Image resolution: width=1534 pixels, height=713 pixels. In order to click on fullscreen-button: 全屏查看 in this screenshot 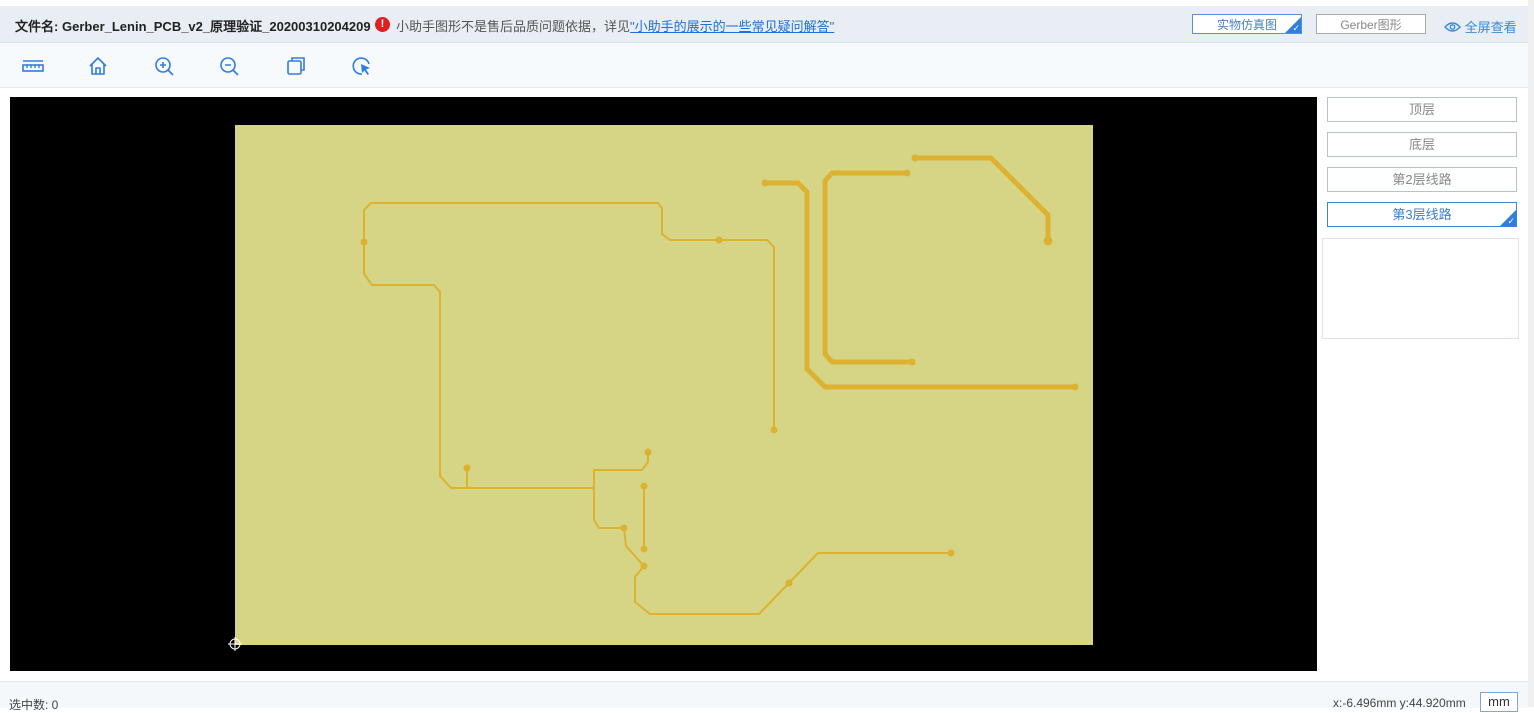, I will do `click(1480, 26)`.